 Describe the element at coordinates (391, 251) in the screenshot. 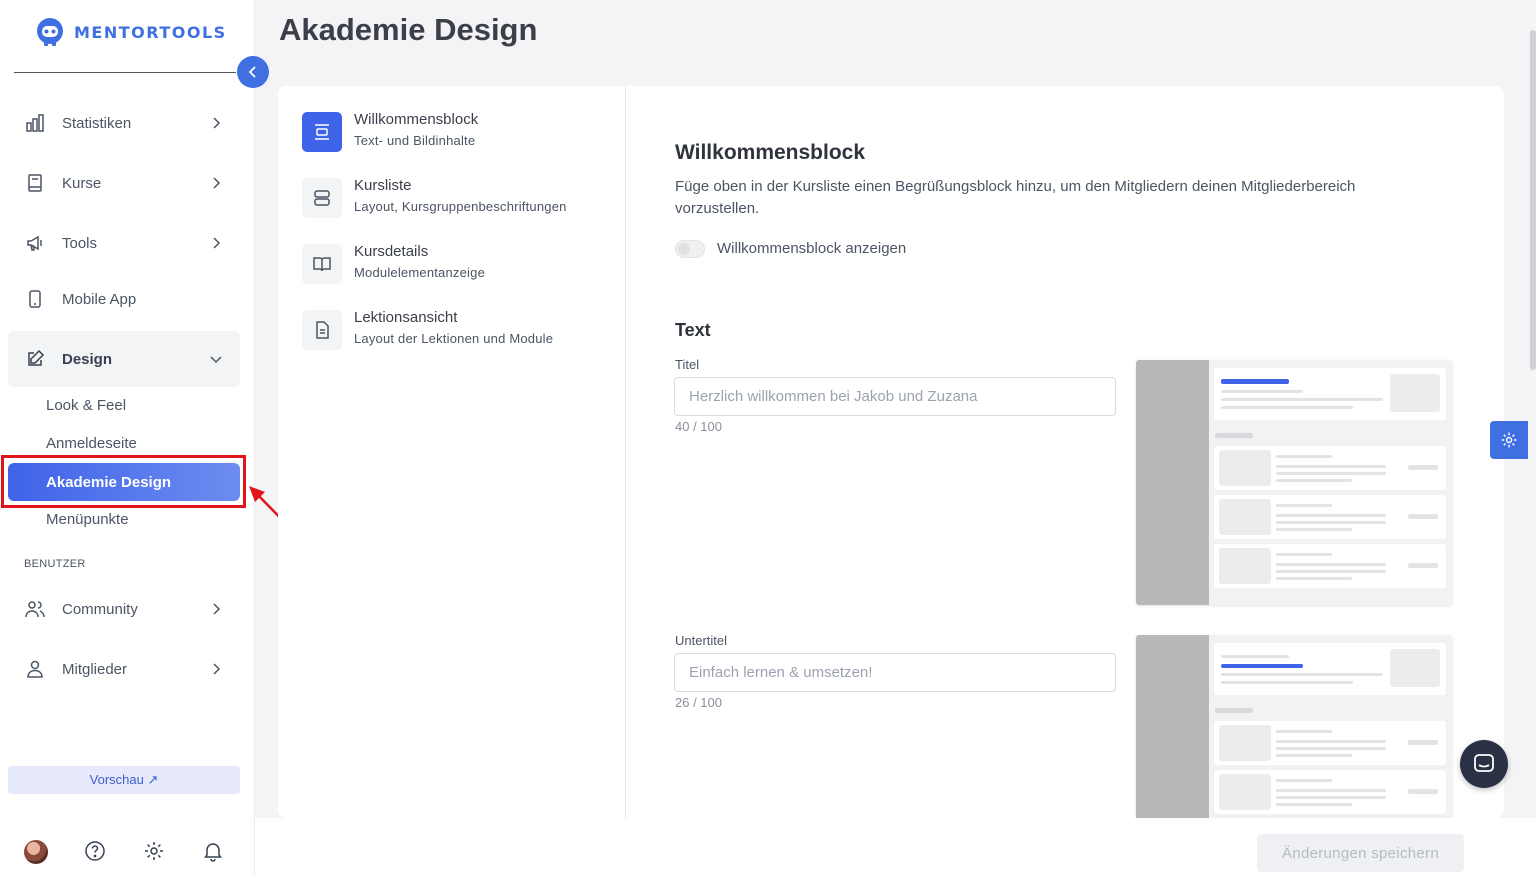

I see `section-title: Kursdetails` at that location.